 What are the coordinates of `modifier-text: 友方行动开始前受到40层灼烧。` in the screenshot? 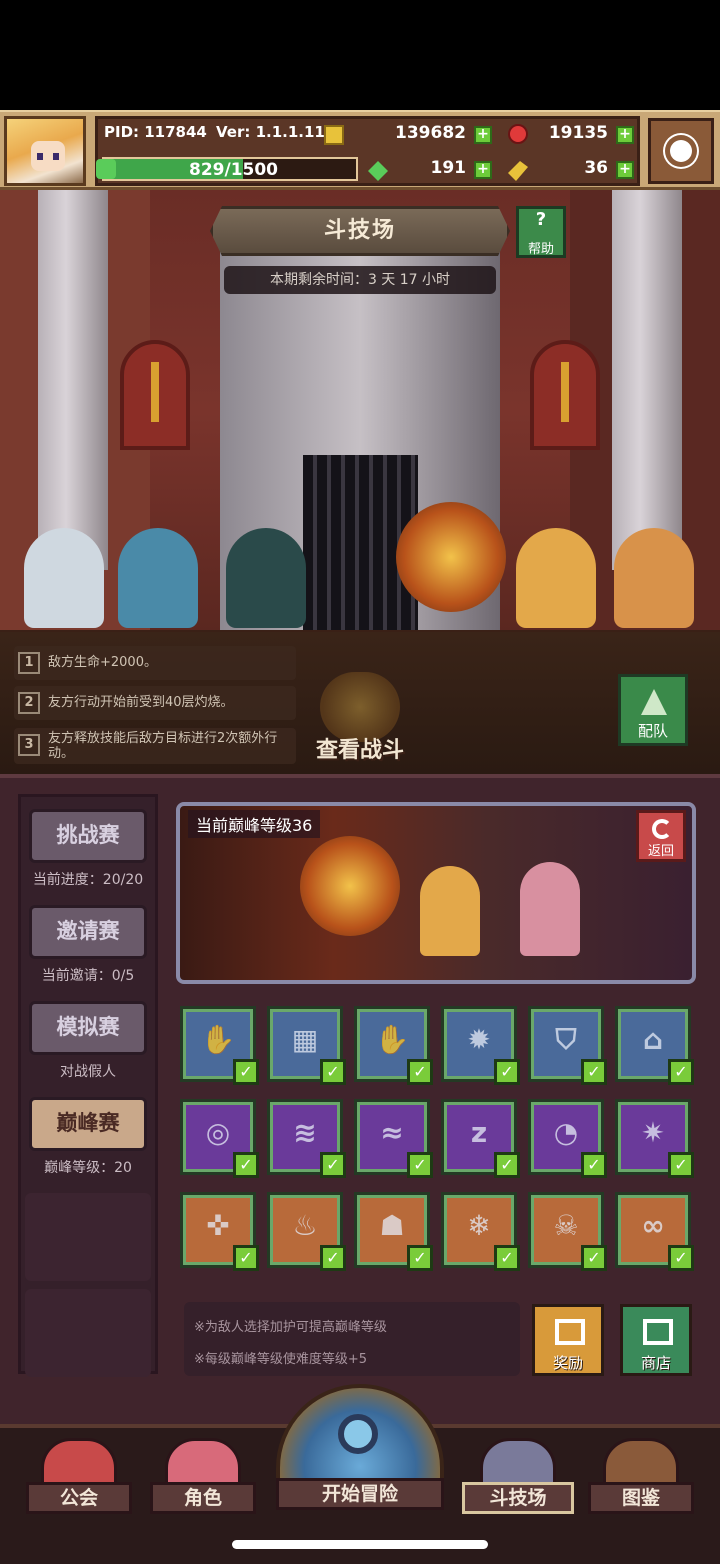 It's located at (141, 702).